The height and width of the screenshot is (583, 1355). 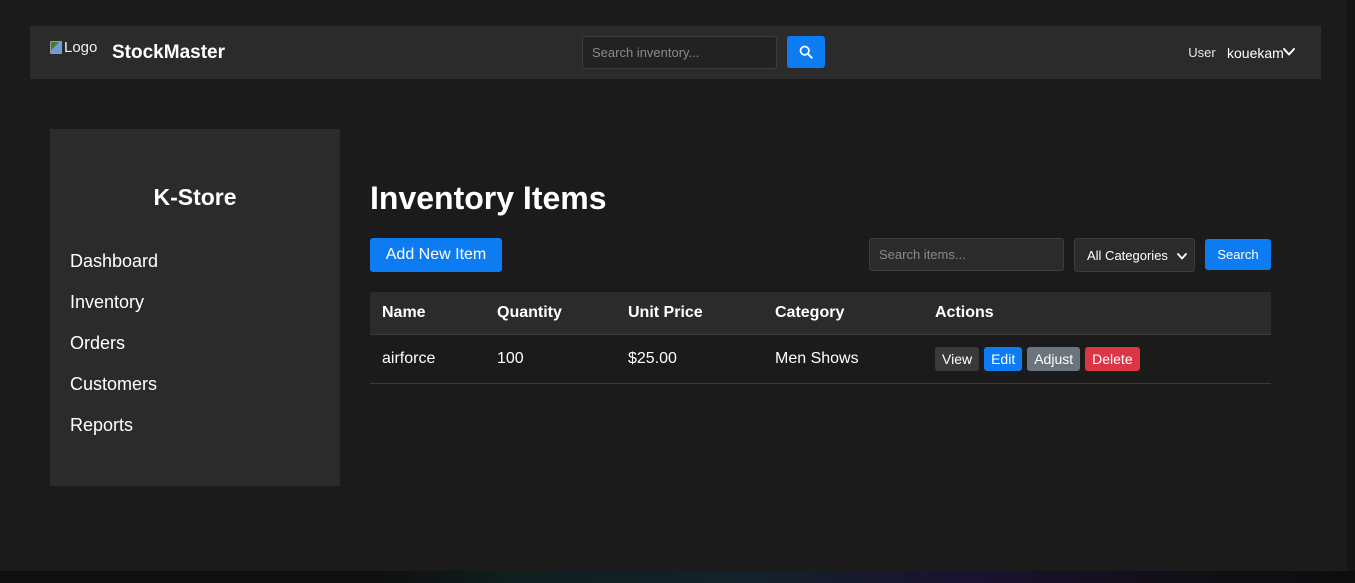 I want to click on adjust-button: Adjust, so click(x=1054, y=358).